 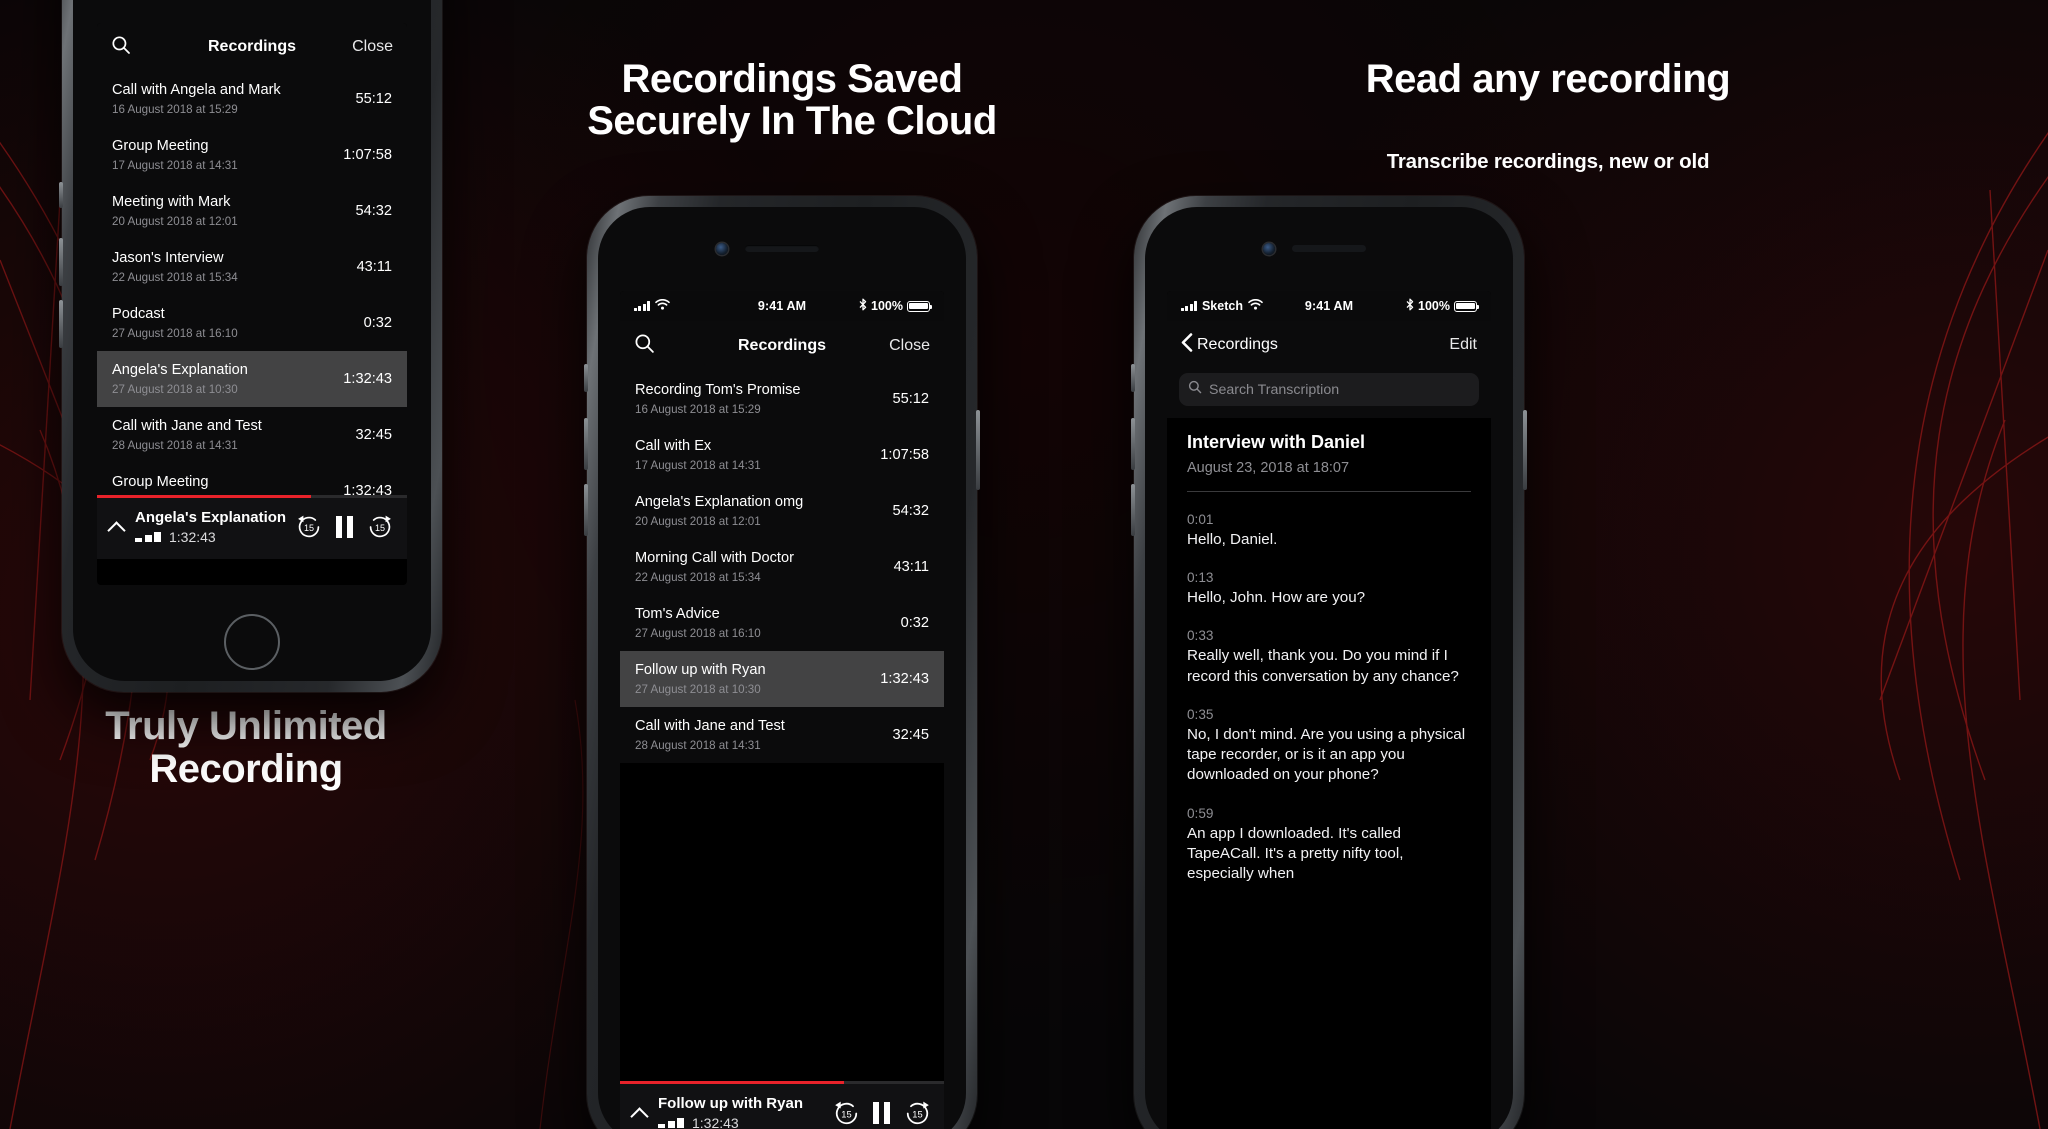 I want to click on transcript-entry: 0:13 Hello, John. How are you?, so click(x=1329, y=589).